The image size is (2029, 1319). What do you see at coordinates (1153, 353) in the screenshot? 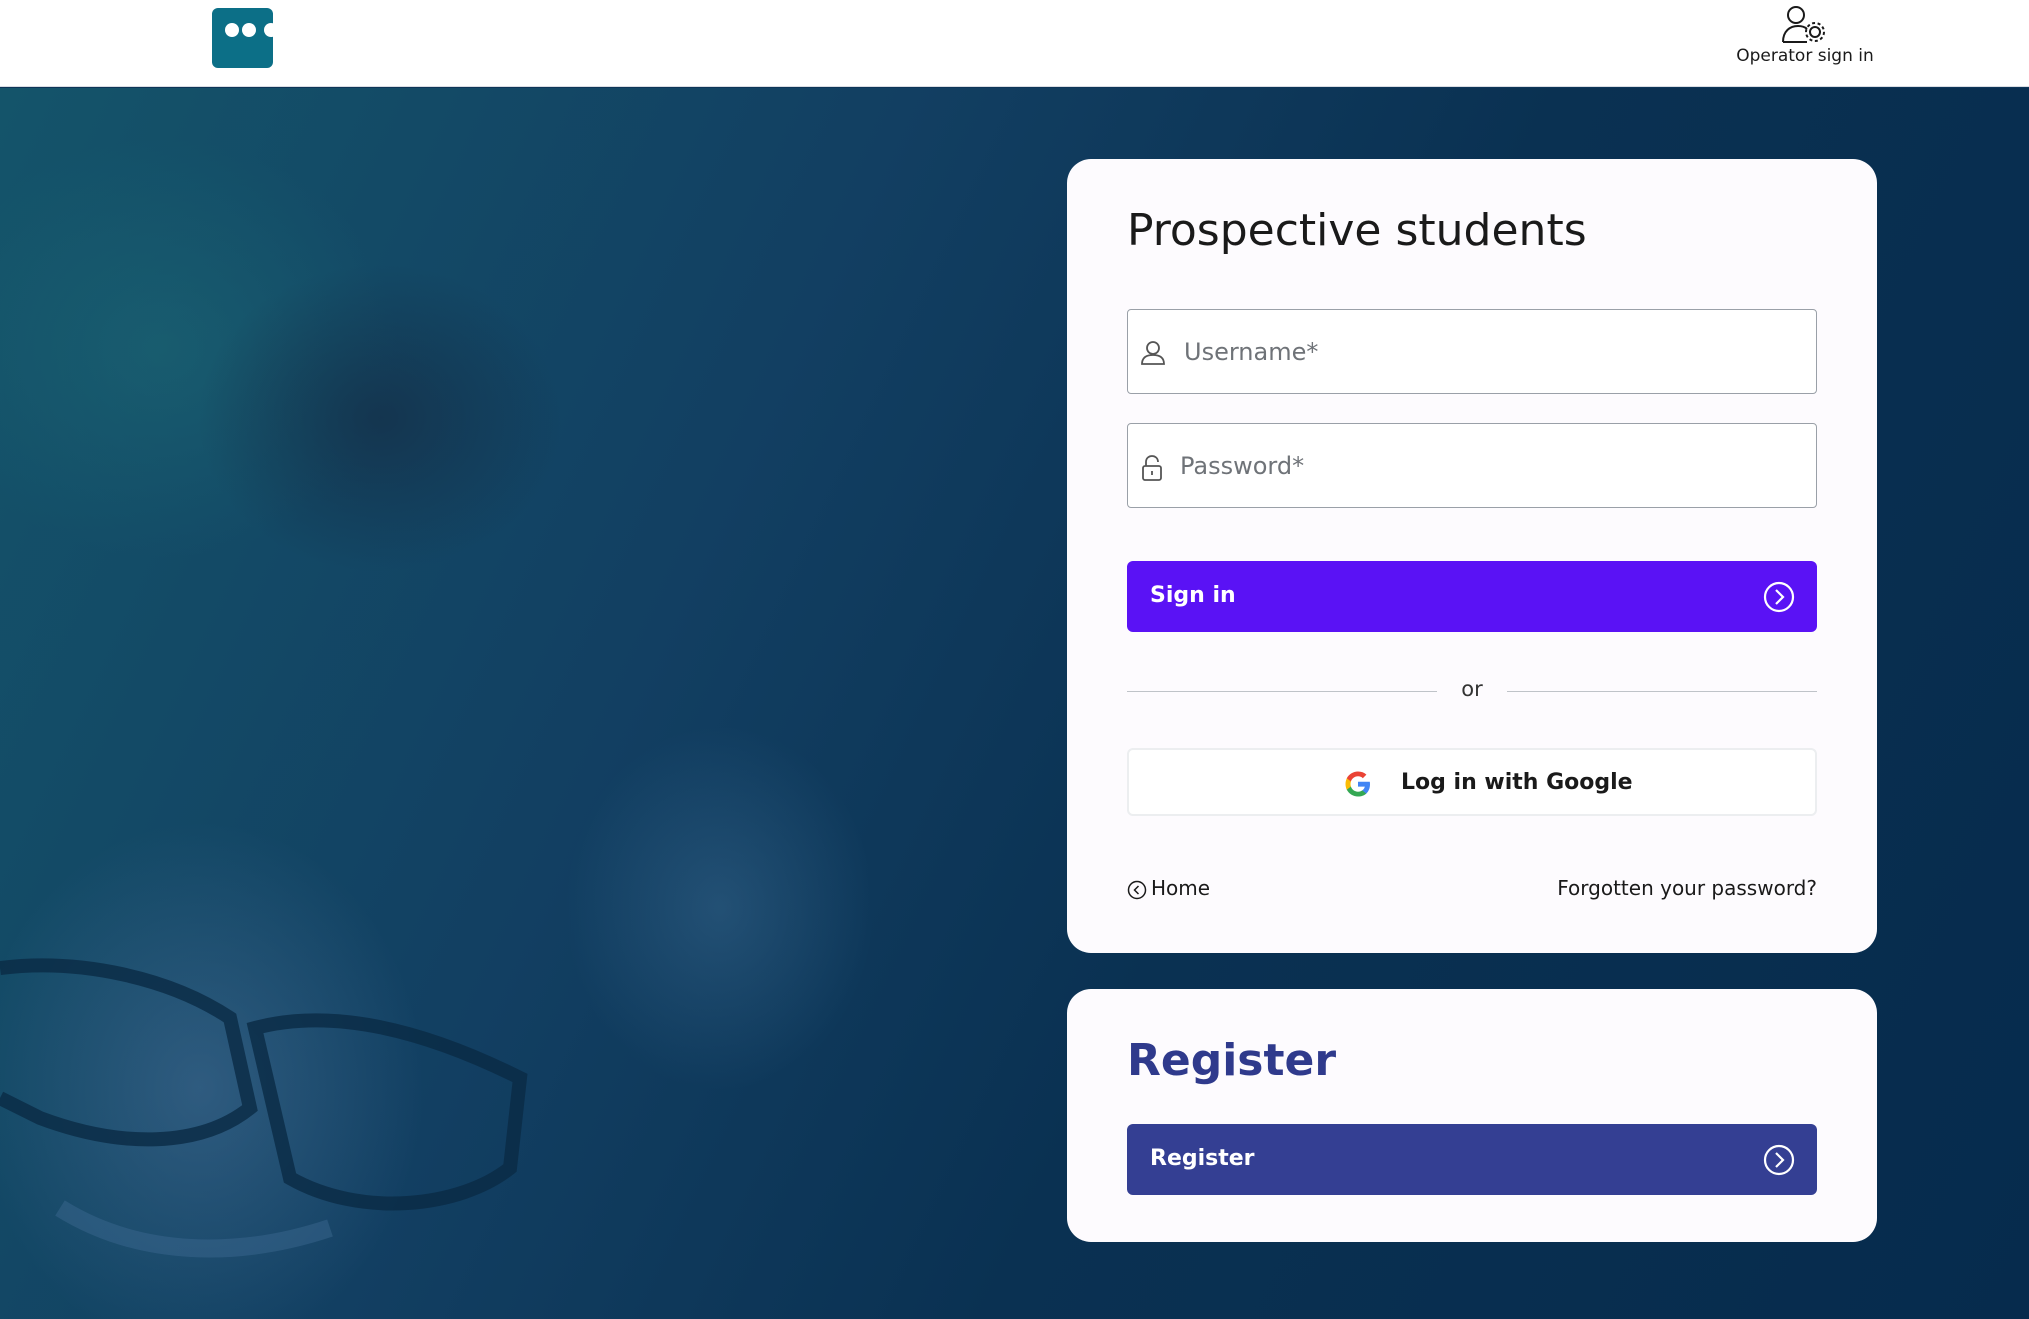
I see `user-icon` at bounding box center [1153, 353].